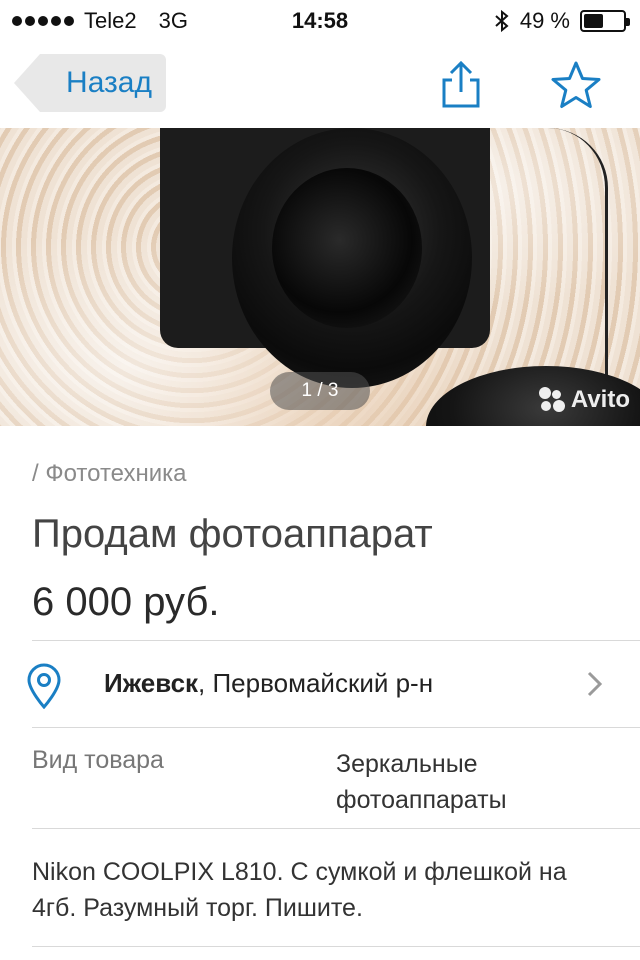  I want to click on share-icon, so click(461, 85).